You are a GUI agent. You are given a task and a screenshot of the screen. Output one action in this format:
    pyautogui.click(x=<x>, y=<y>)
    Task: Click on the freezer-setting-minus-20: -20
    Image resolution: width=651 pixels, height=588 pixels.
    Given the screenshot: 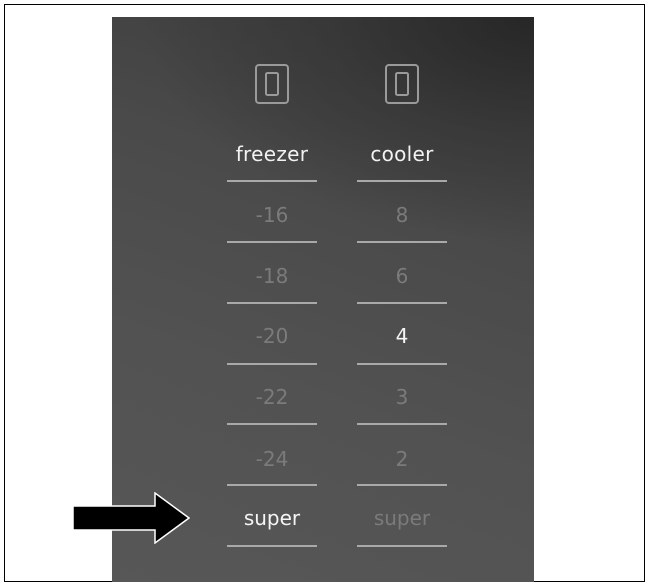 What is the action you would take?
    pyautogui.click(x=272, y=336)
    